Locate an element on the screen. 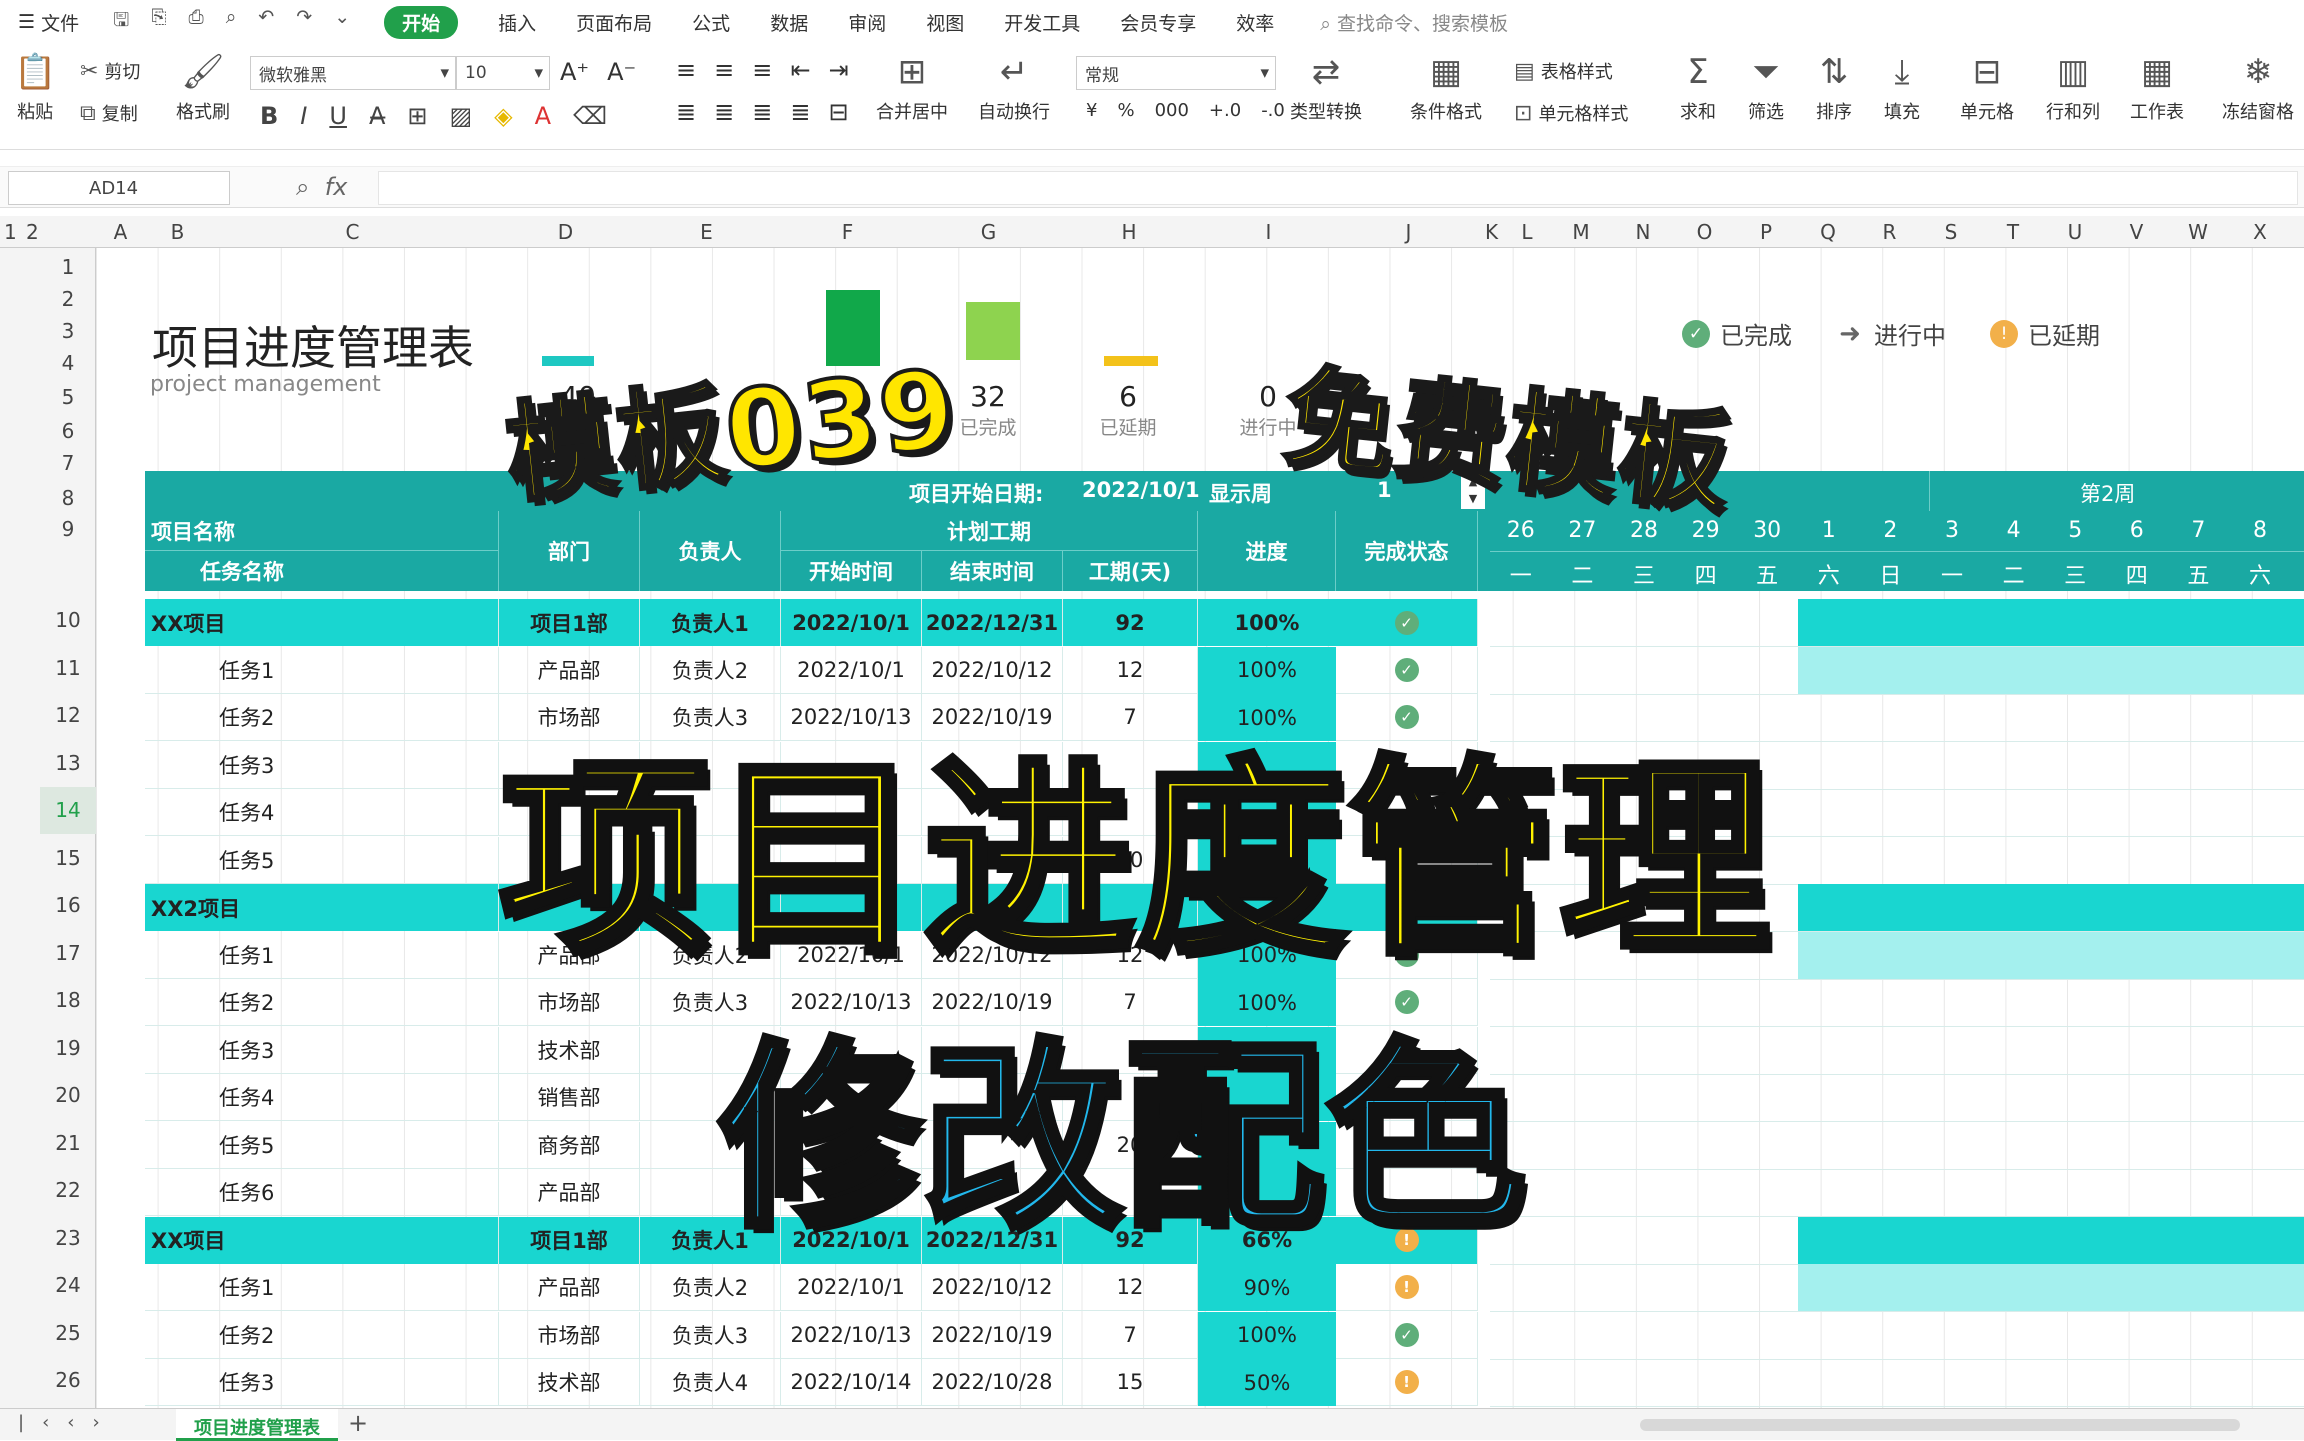 Image resolution: width=2304 pixels, height=1441 pixels. row-header-14: 14 is located at coordinates (68, 810).